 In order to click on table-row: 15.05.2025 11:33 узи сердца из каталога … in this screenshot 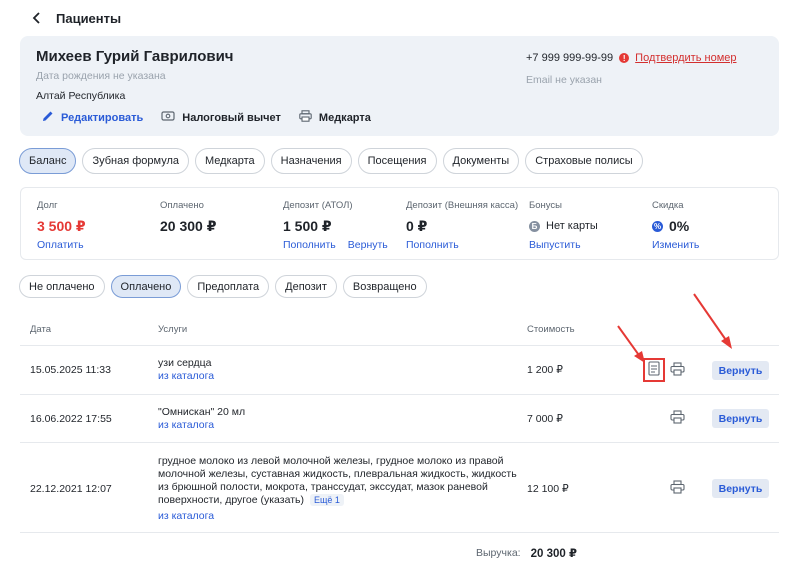, I will do `click(399, 370)`.